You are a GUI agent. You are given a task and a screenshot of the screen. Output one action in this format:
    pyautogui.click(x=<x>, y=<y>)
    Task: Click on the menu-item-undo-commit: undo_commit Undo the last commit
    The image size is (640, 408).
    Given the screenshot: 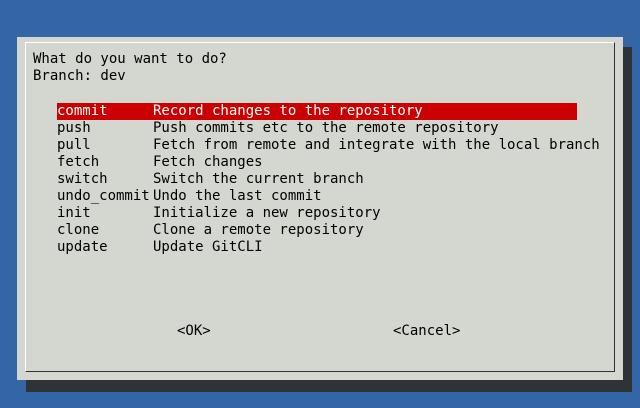 What is the action you would take?
    pyautogui.click(x=317, y=196)
    